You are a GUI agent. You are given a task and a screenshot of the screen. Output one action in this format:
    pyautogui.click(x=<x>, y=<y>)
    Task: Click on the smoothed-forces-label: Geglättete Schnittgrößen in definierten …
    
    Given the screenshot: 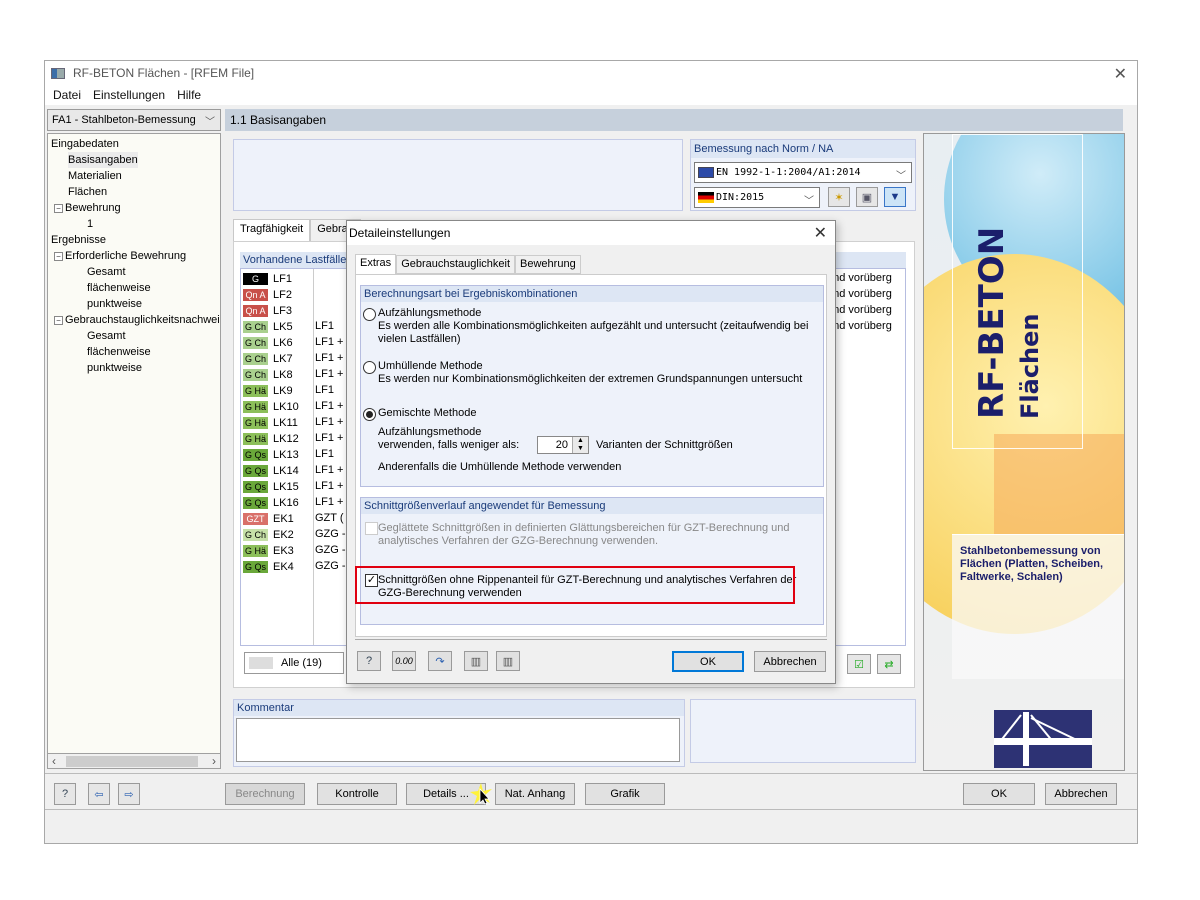 What is the action you would take?
    pyautogui.click(x=584, y=534)
    